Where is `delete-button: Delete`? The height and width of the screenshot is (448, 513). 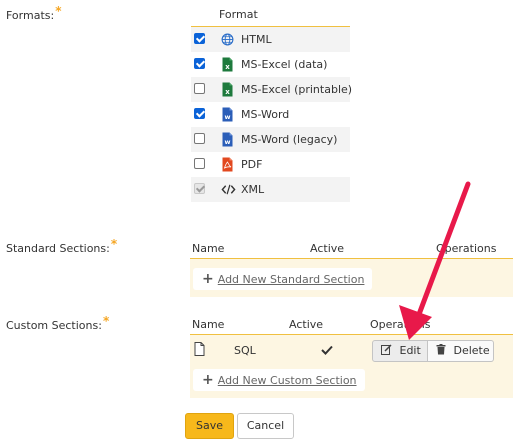
delete-button: Delete is located at coordinates (461, 351).